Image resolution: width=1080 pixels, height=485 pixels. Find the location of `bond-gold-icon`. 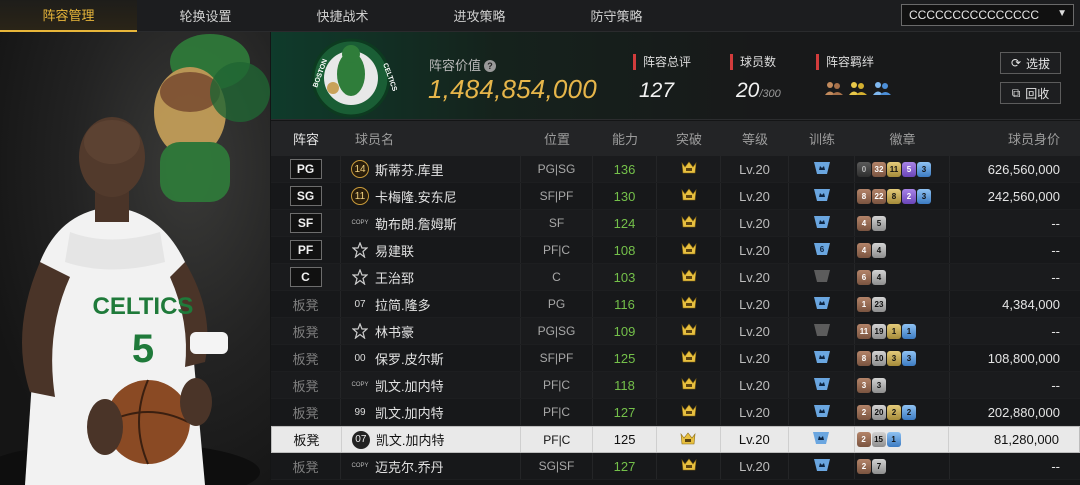

bond-gold-icon is located at coordinates (858, 88).